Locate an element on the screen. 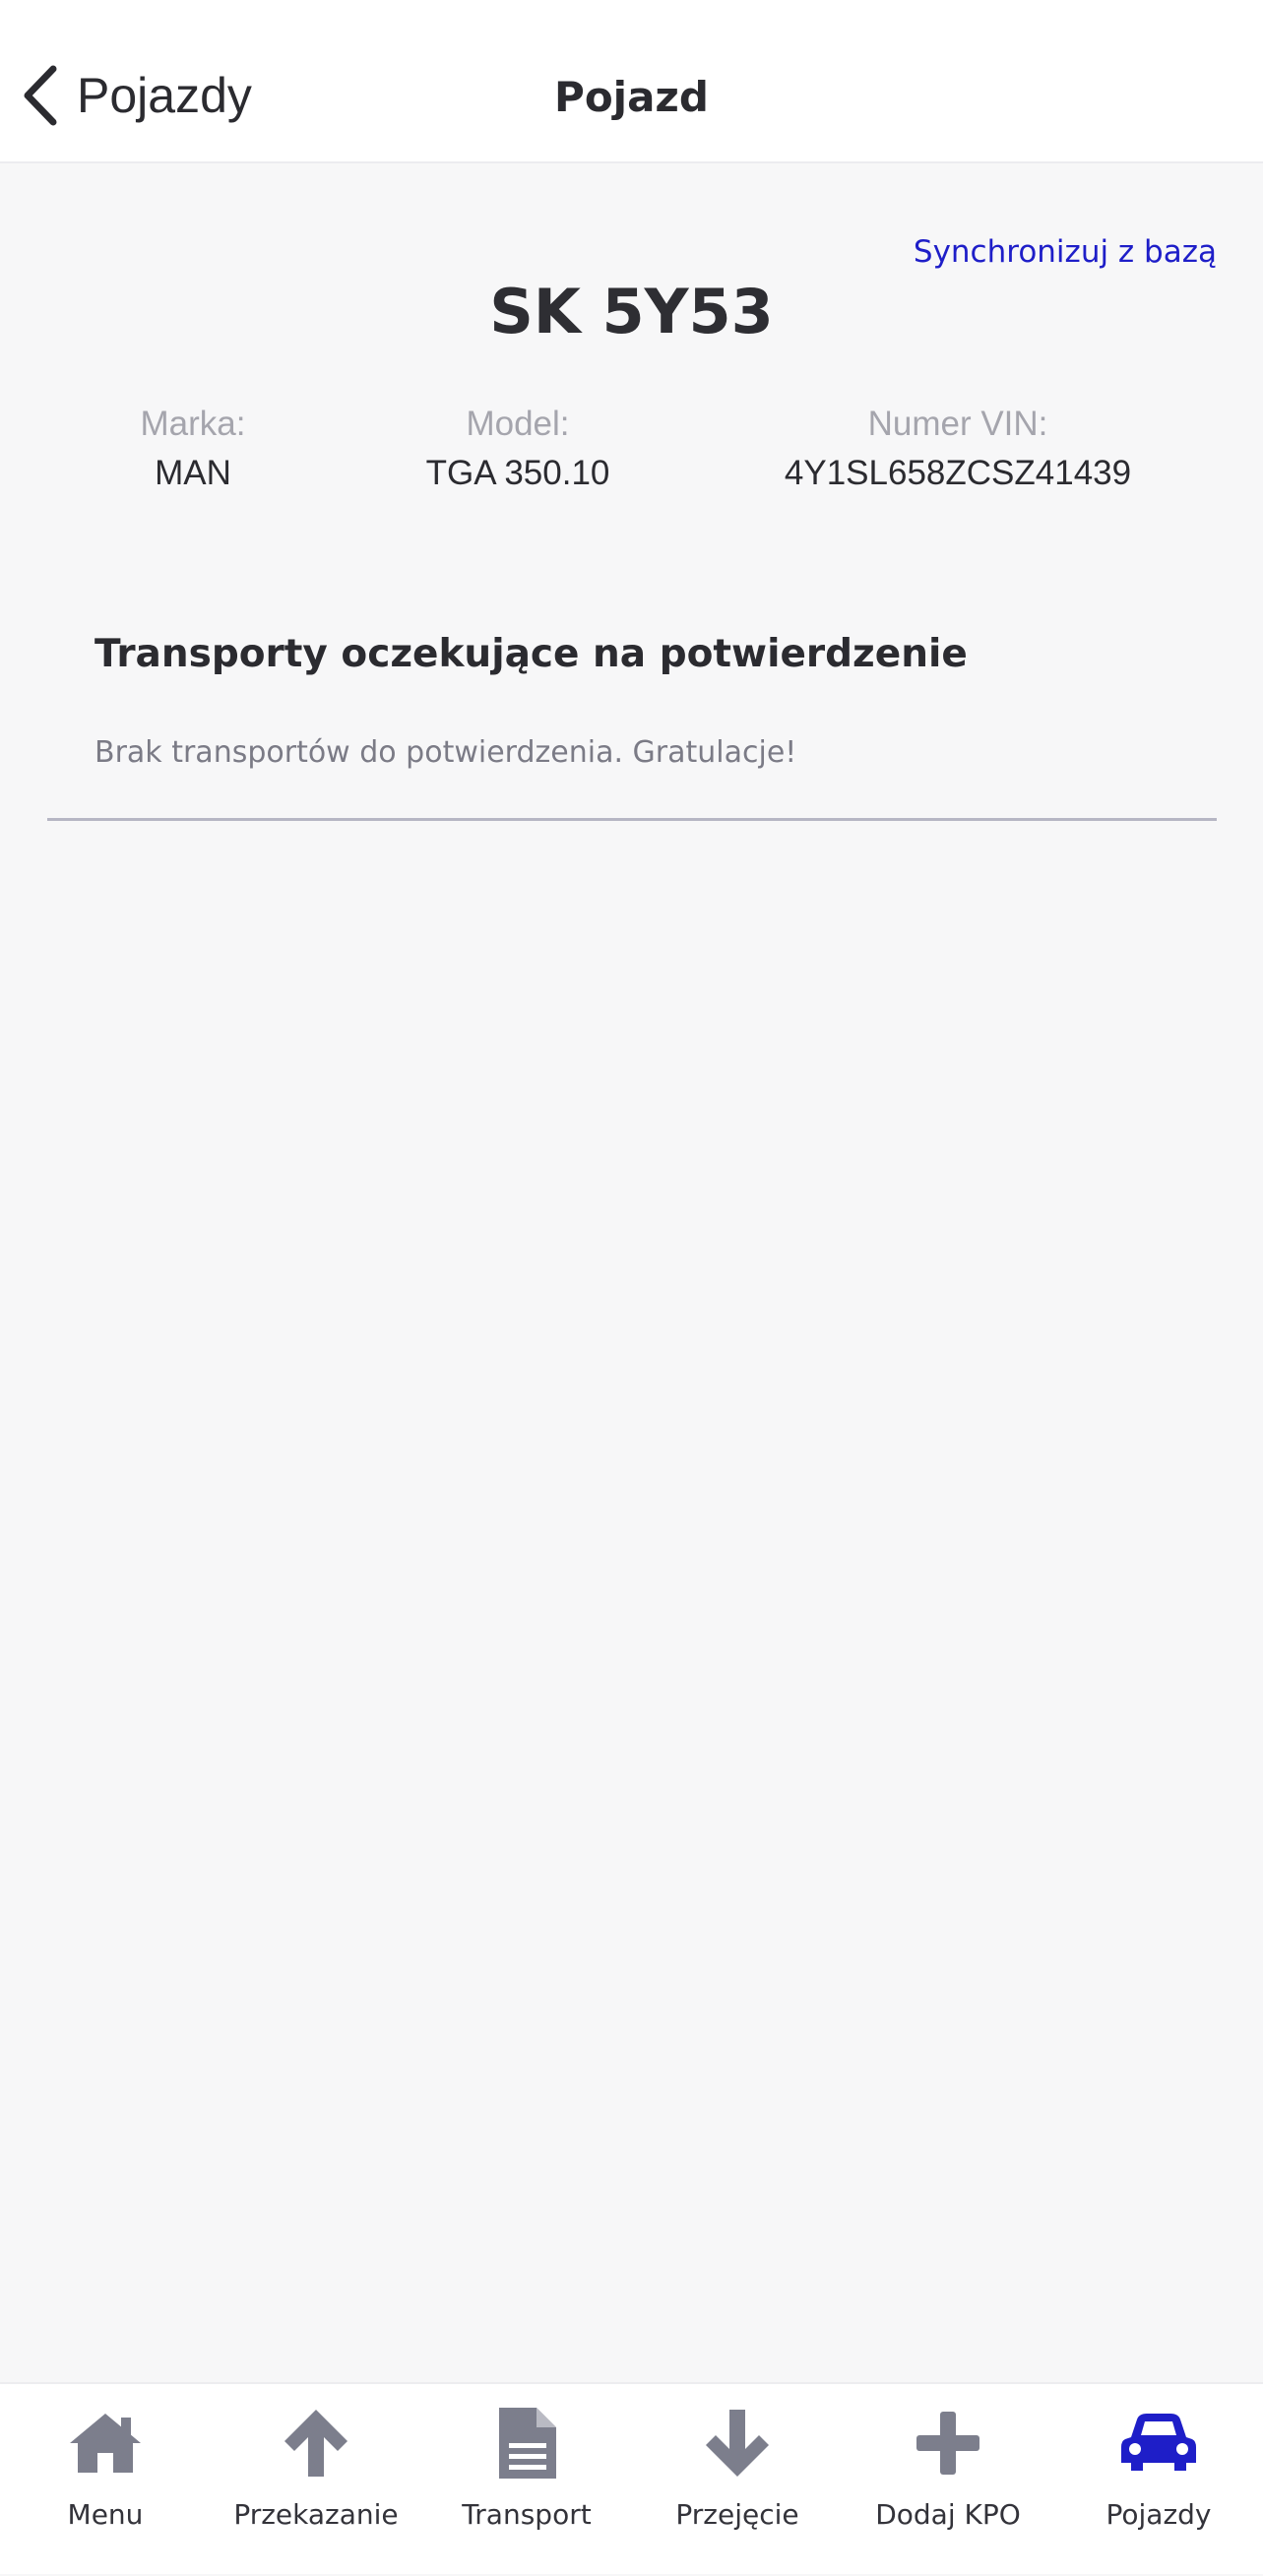 The width and height of the screenshot is (1263, 2576). tab-przejecie-label: Przejęcie is located at coordinates (737, 2514).